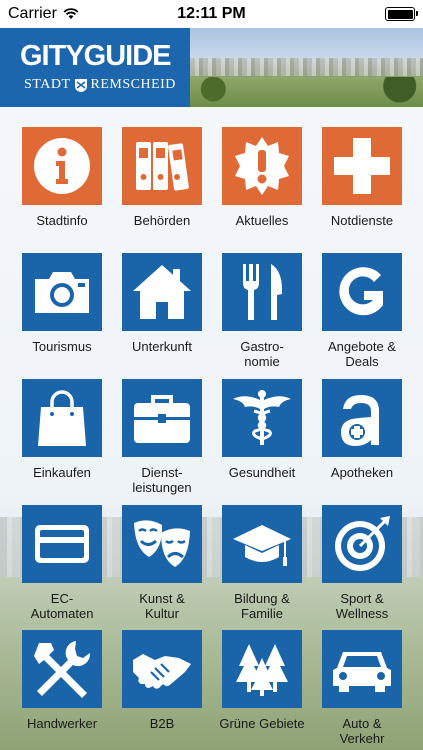  I want to click on tile-ec-automaten: EC- Automaten, so click(62, 563).